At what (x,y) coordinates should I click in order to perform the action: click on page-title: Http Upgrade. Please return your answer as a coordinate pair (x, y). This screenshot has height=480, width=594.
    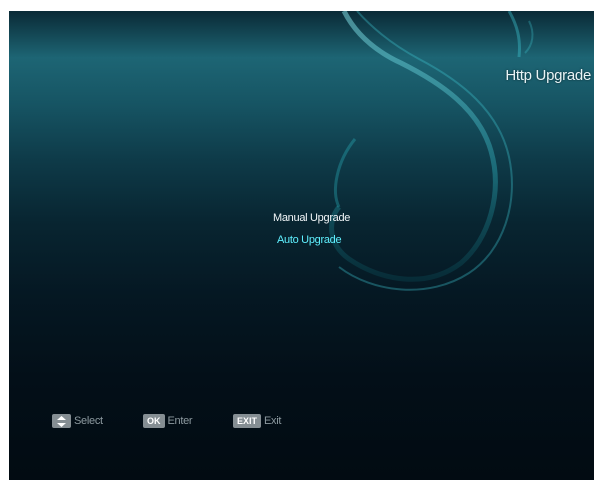
    Looking at the image, I should click on (548, 75).